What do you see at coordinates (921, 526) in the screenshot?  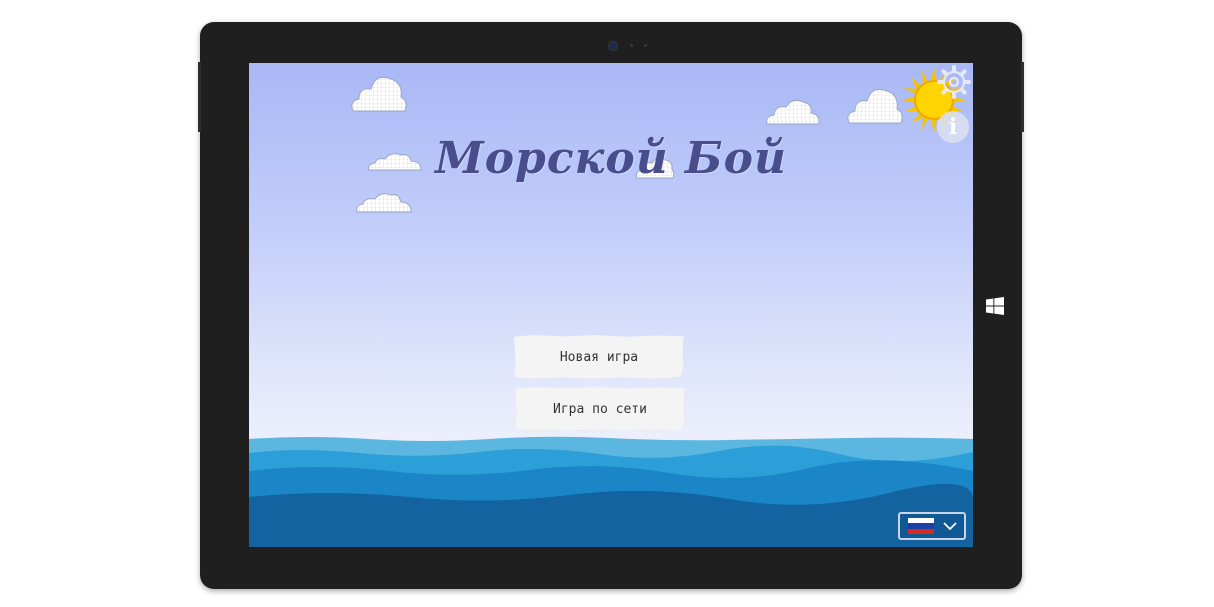 I see `russia-flag-icon` at bounding box center [921, 526].